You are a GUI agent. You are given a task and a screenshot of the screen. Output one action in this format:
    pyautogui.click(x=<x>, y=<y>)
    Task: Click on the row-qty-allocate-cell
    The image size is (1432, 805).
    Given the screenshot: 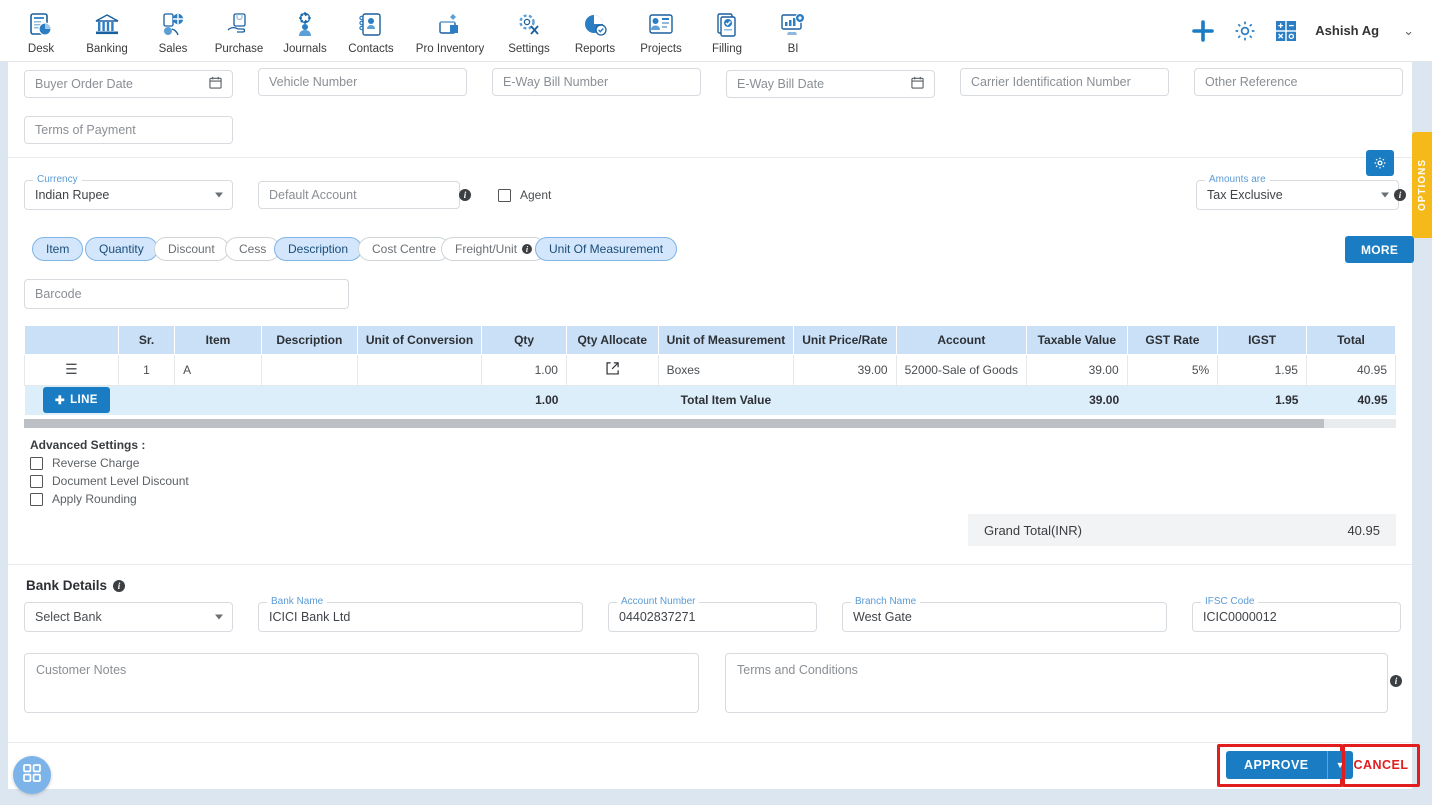 What is the action you would take?
    pyautogui.click(x=612, y=369)
    